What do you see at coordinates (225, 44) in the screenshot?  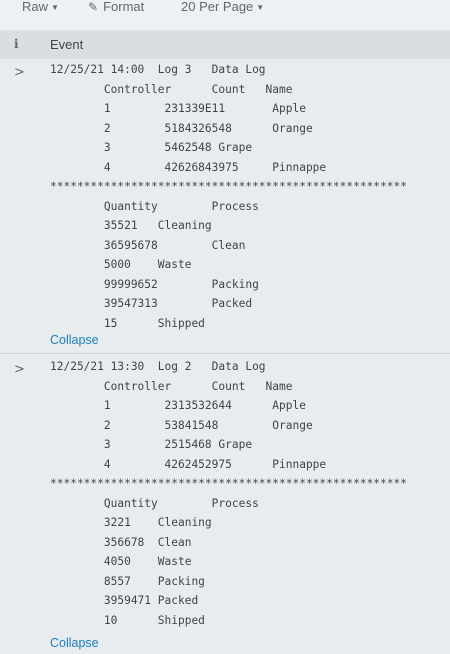 I see `events-table-header: i Event` at bounding box center [225, 44].